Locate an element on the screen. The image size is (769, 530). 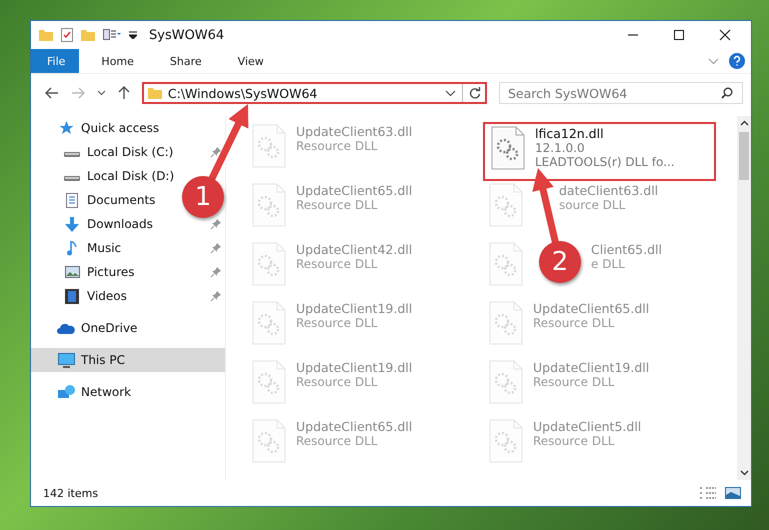
file-name: Client65.dll is located at coordinates (626, 249).